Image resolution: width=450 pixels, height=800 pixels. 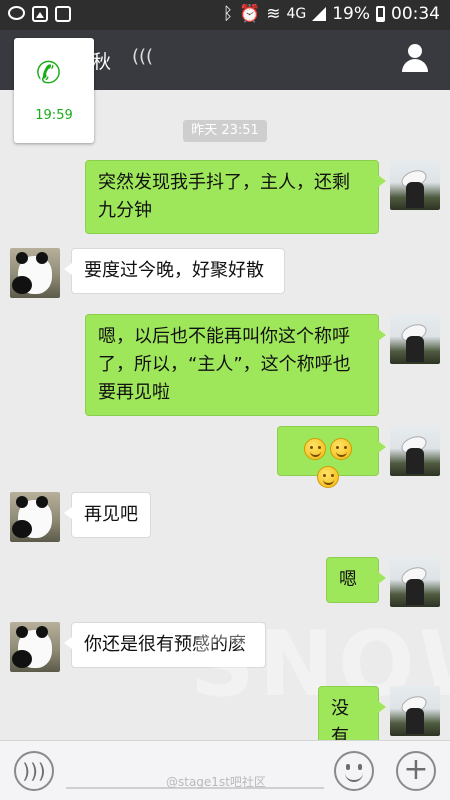 What do you see at coordinates (107, 515) in the screenshot?
I see `message-bubble: 再见吧` at bounding box center [107, 515].